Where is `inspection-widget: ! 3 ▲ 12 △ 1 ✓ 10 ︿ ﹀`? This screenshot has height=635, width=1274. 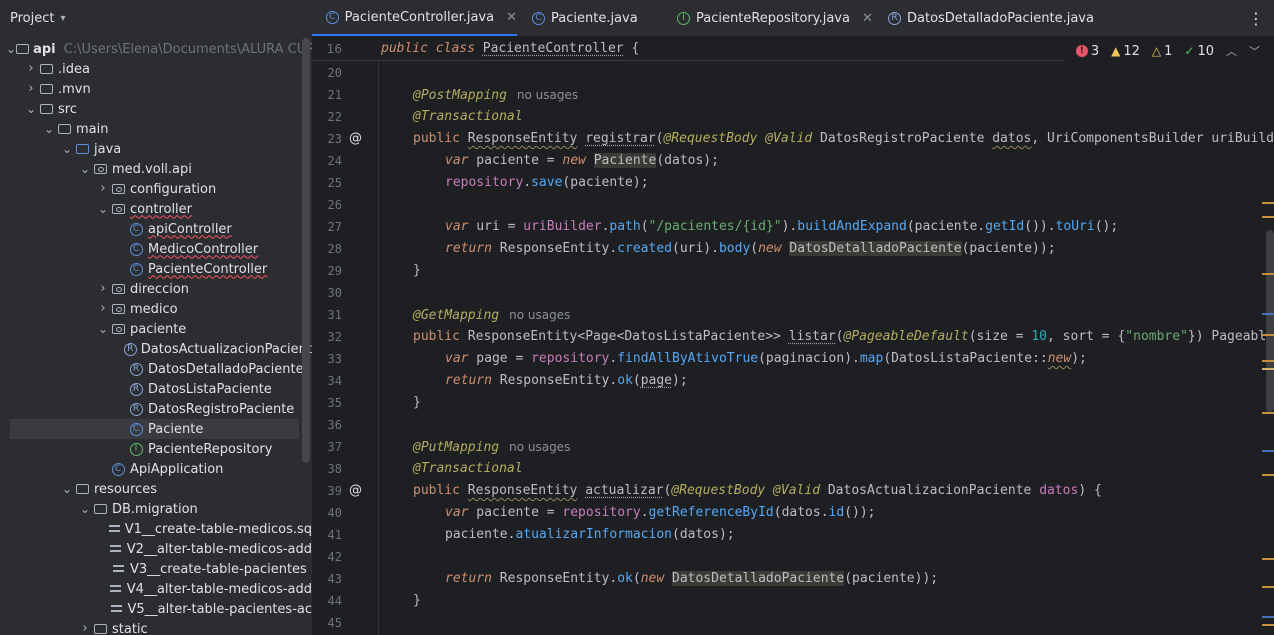 inspection-widget: ! 3 ▲ 12 △ 1 ✓ 10 ︿ ﹀ is located at coordinates (1168, 51).